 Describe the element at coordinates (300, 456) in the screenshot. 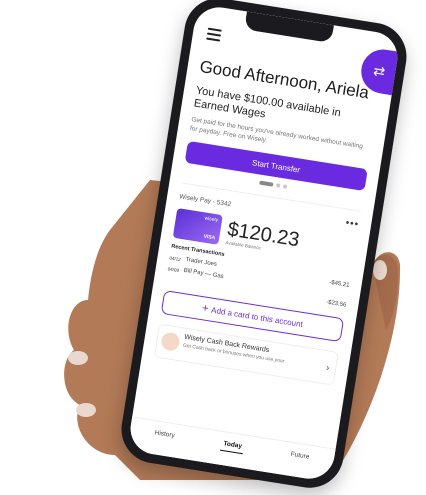

I see `tab-future: Future` at that location.